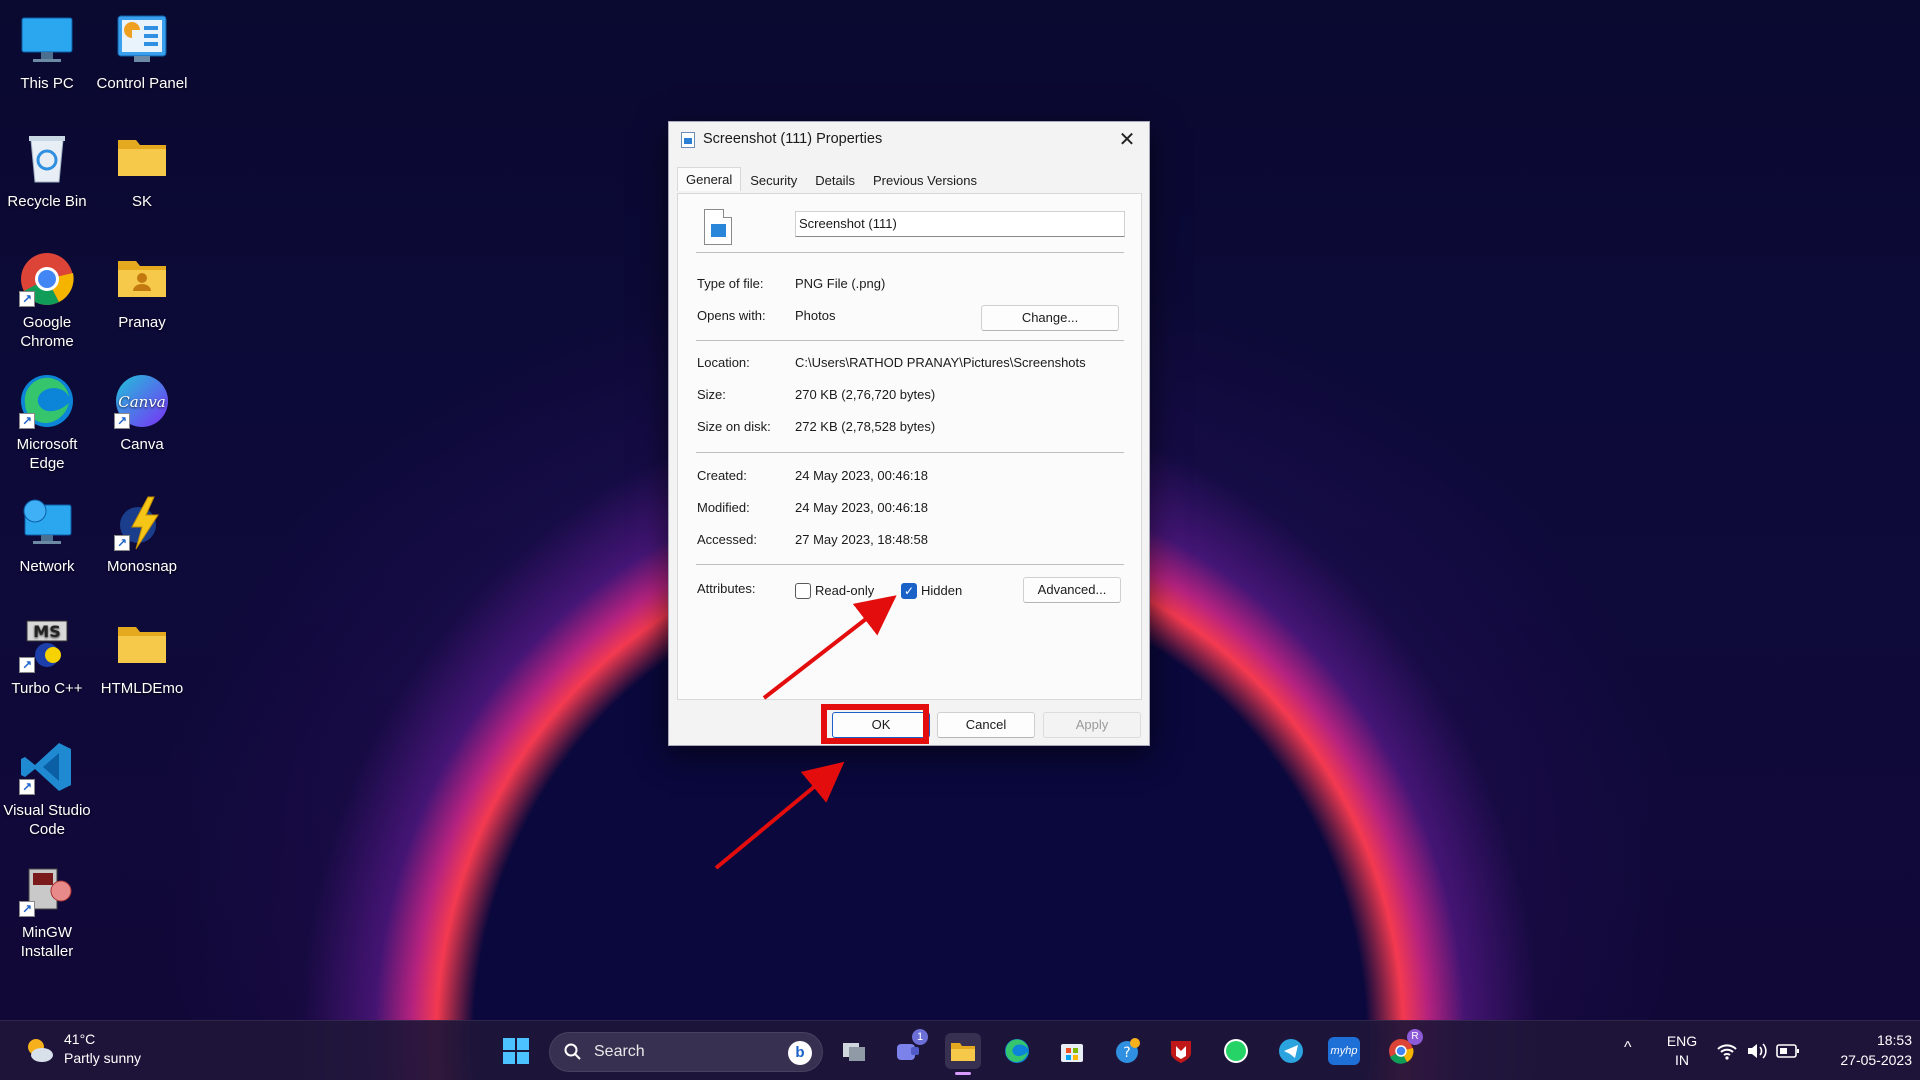  Describe the element at coordinates (1291, 1051) in the screenshot. I see `telegram-icon` at that location.